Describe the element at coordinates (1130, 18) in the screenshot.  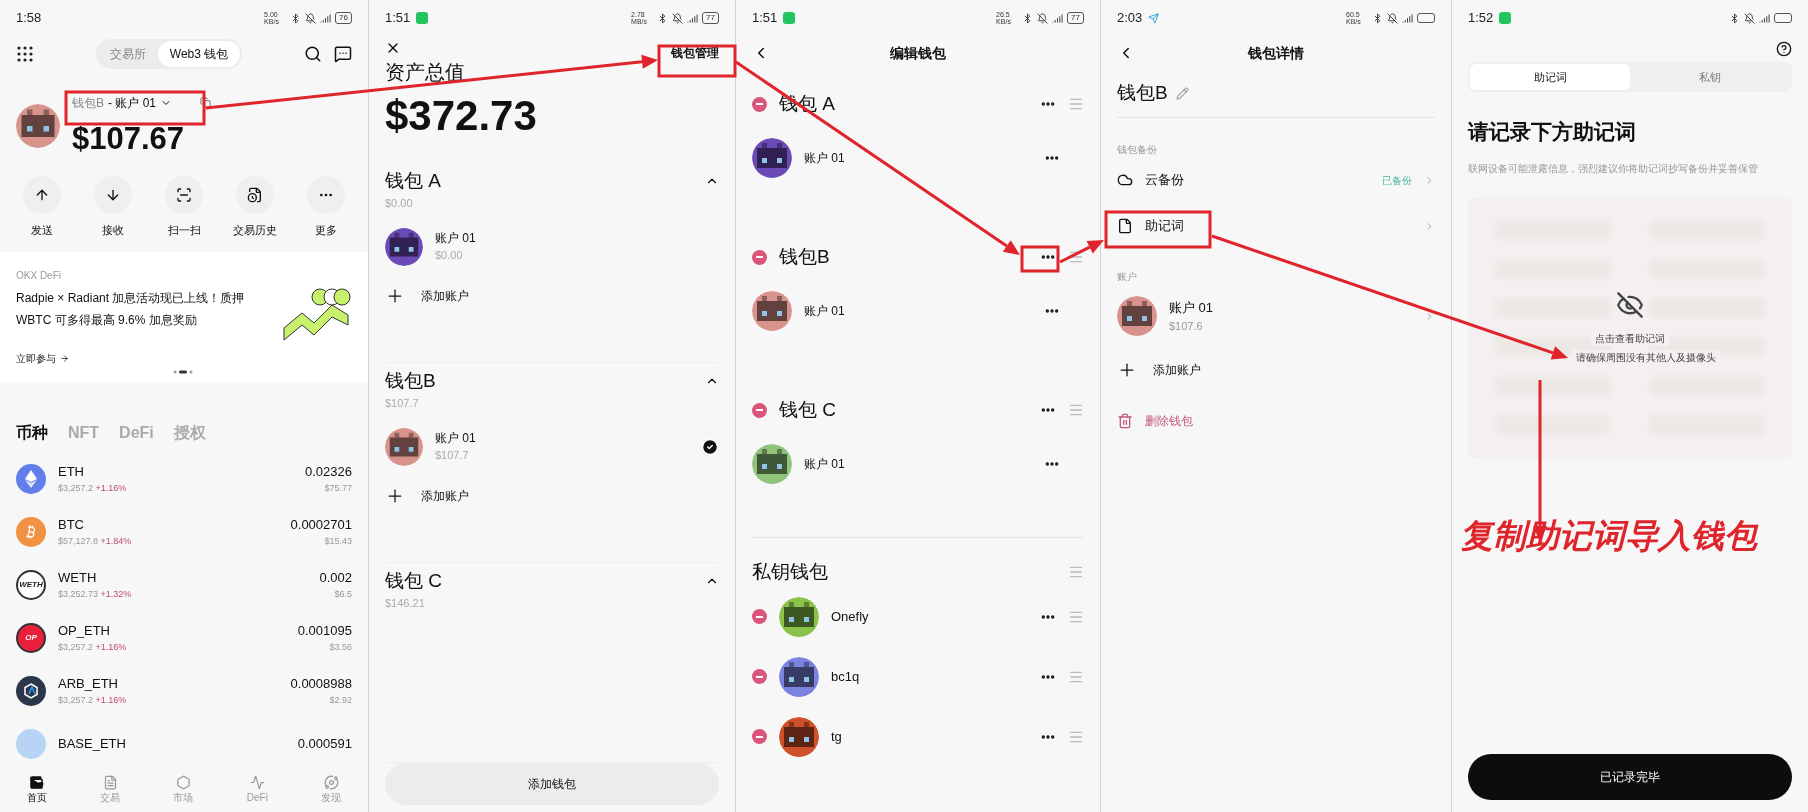
I see `status-time: 2:03` at that location.